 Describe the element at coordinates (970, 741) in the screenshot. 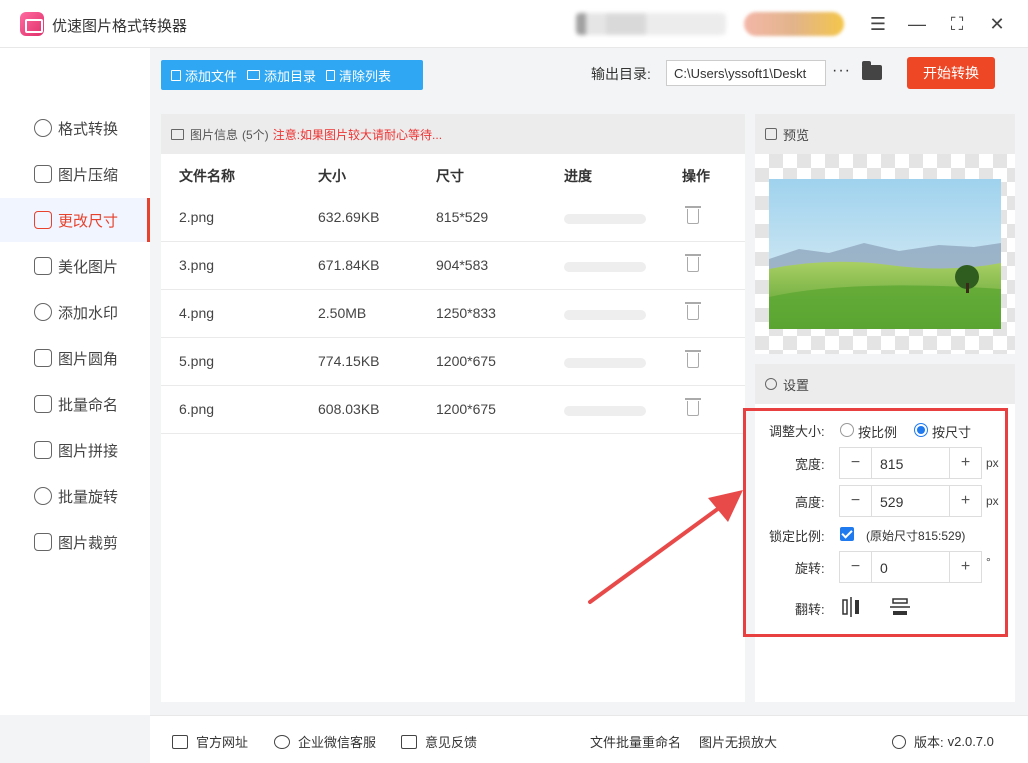

I see `version-value: v2.0.7.0` at that location.